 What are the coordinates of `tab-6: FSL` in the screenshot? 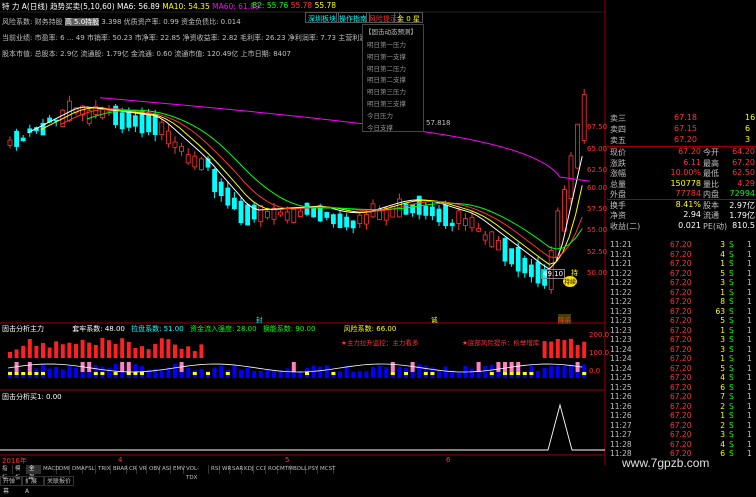 It's located at (89, 469).